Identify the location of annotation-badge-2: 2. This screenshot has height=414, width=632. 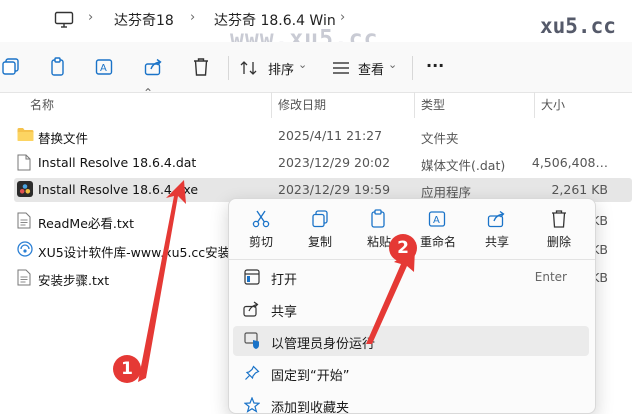
(403, 248).